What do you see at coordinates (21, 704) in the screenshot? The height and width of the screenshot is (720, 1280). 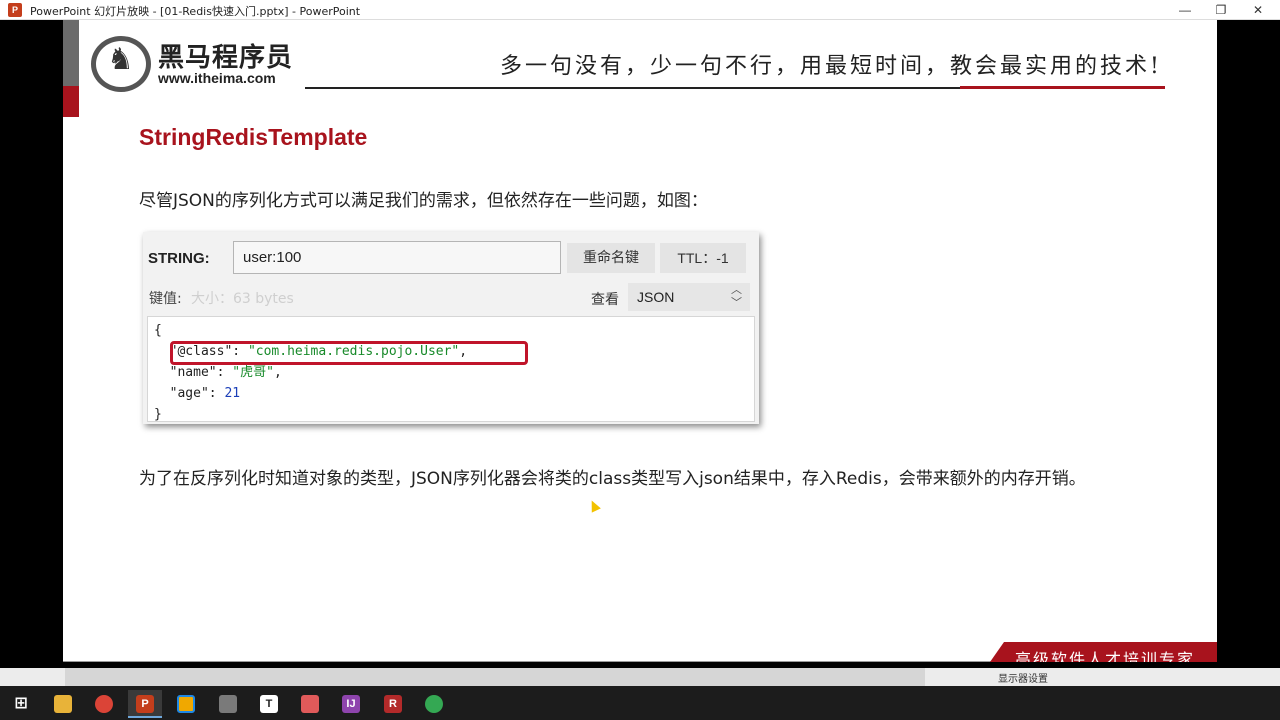 I see `windows-start-icon: ⊞` at bounding box center [21, 704].